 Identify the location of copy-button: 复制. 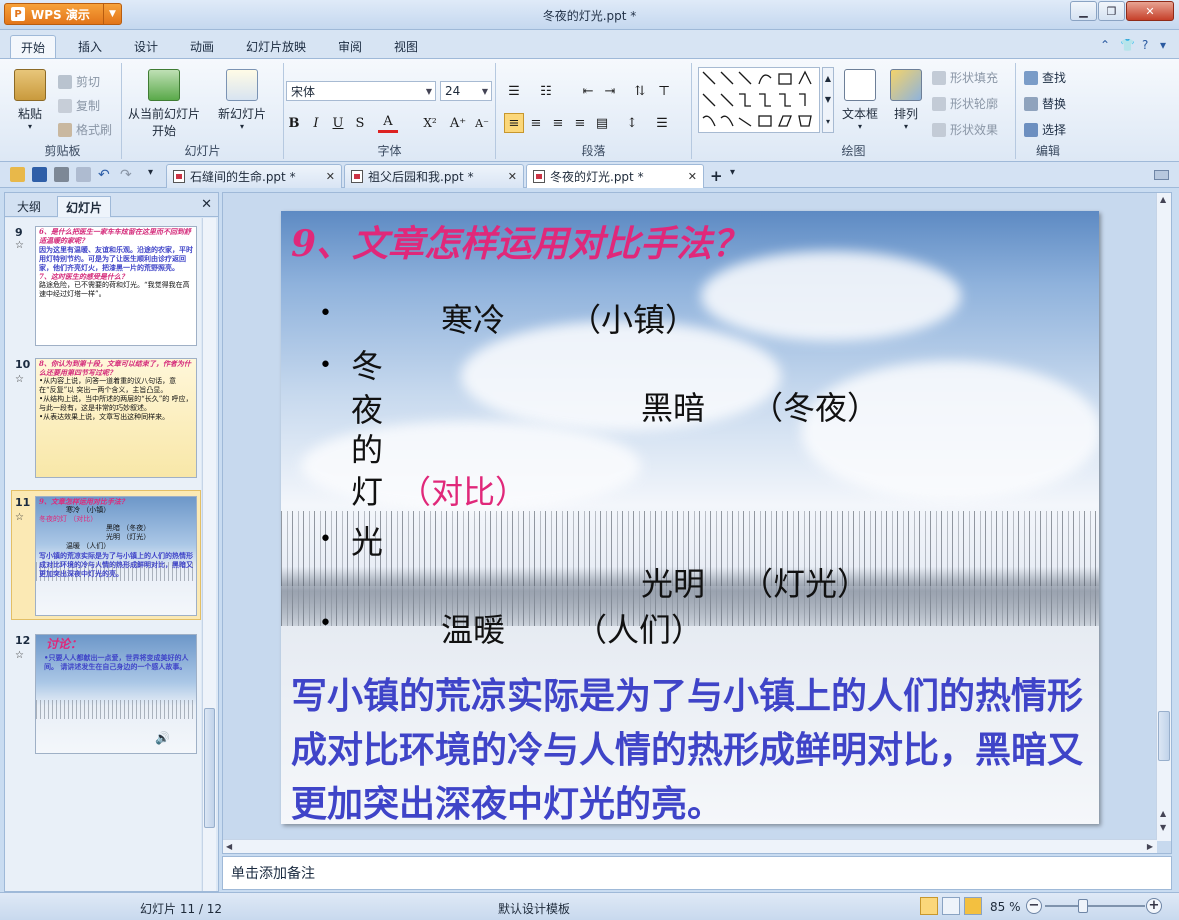
(79, 105).